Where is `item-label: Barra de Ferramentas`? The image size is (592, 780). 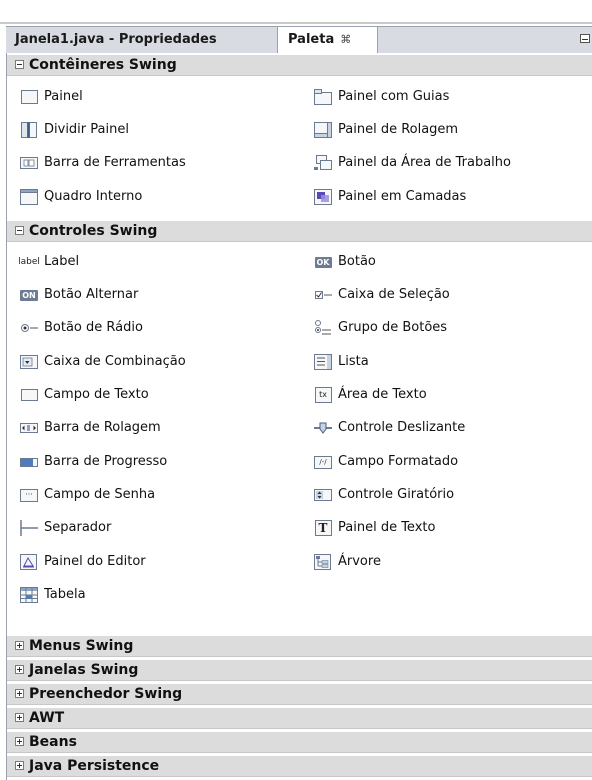
item-label: Barra de Ferramentas is located at coordinates (115, 162).